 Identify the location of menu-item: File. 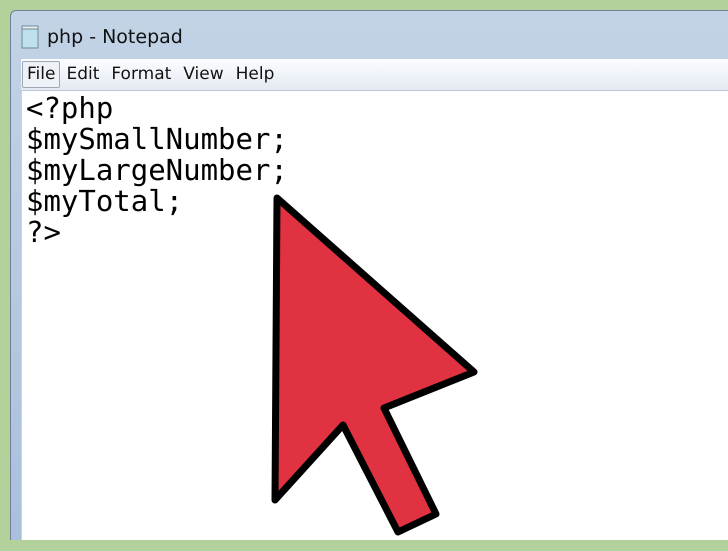
(41, 74).